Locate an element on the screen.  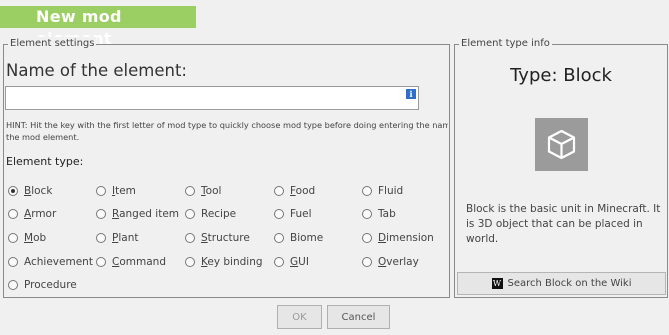
radio-structure: Structure is located at coordinates (217, 238).